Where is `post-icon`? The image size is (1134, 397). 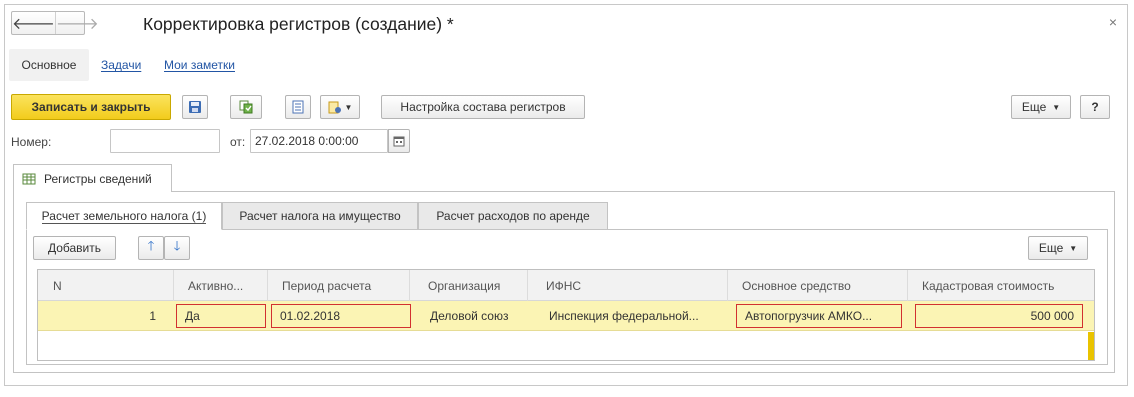 post-icon is located at coordinates (246, 107).